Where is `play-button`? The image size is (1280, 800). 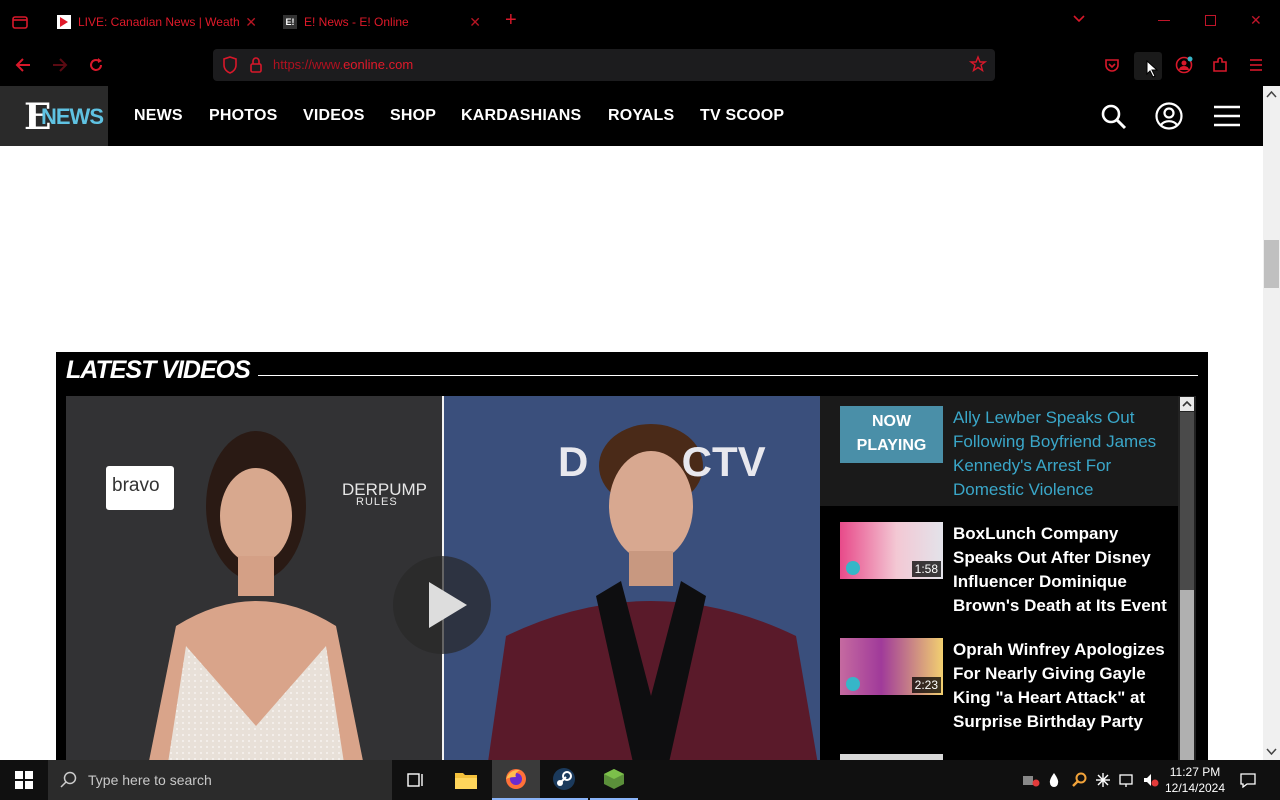
play-button is located at coordinates (442, 605).